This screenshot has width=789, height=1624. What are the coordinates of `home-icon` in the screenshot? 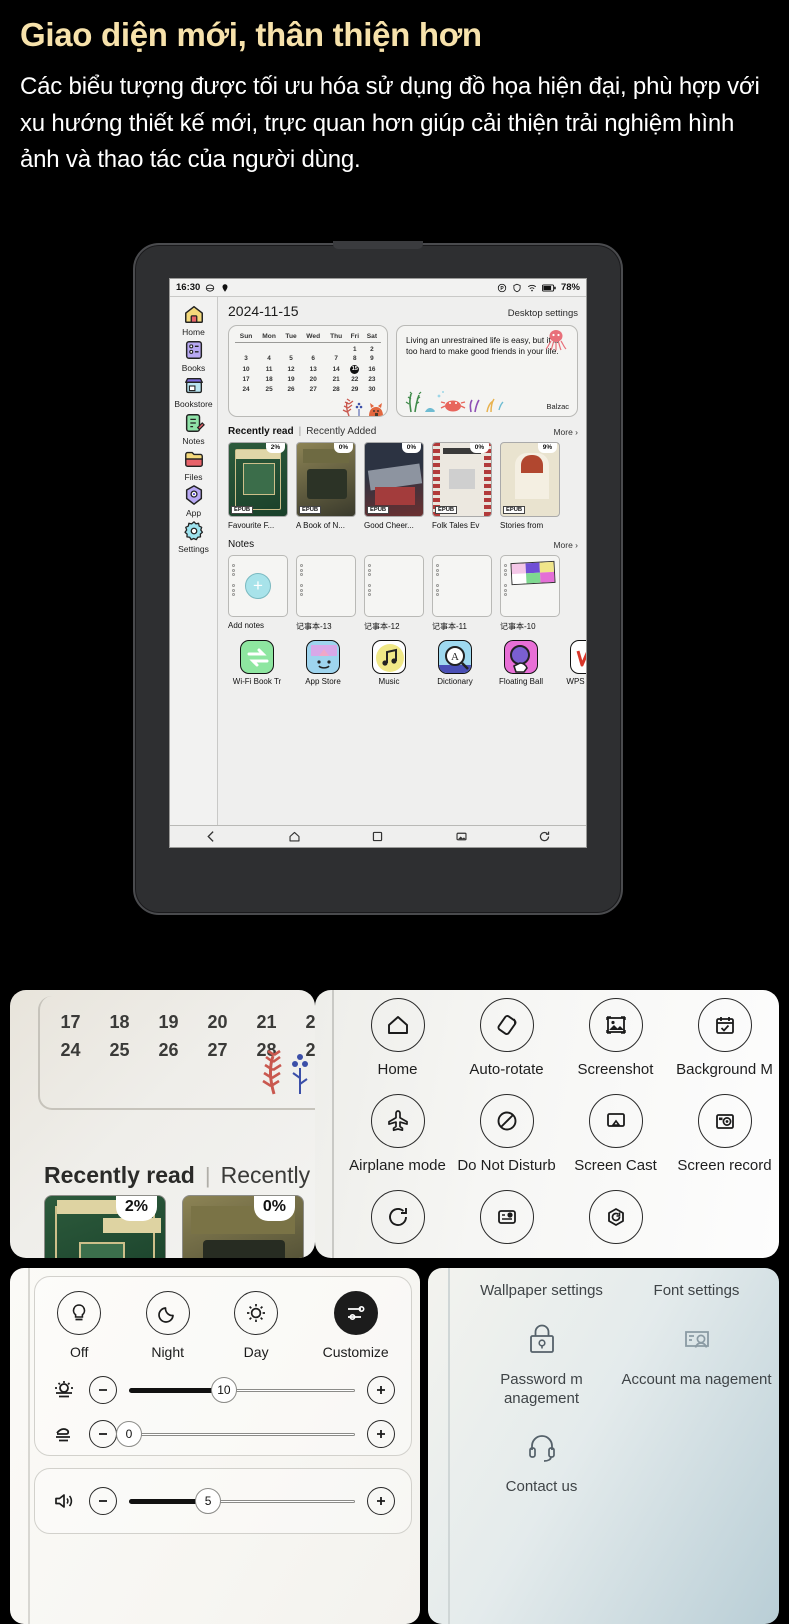 It's located at (294, 836).